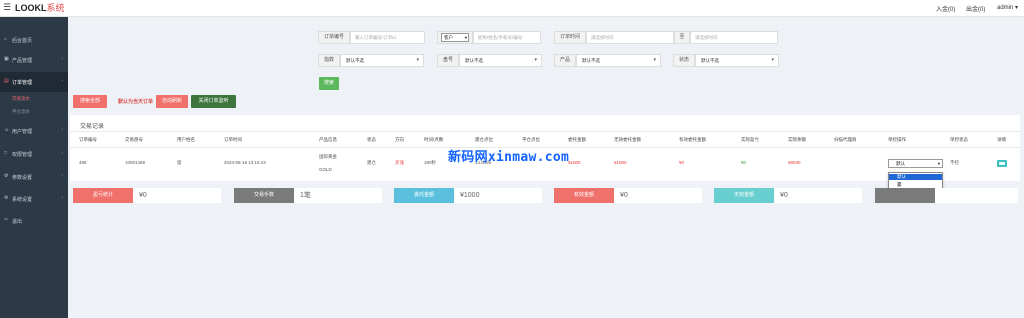  What do you see at coordinates (245, 162) in the screenshot?
I see `cell-time: 2024-08-18 13:15:23` at bounding box center [245, 162].